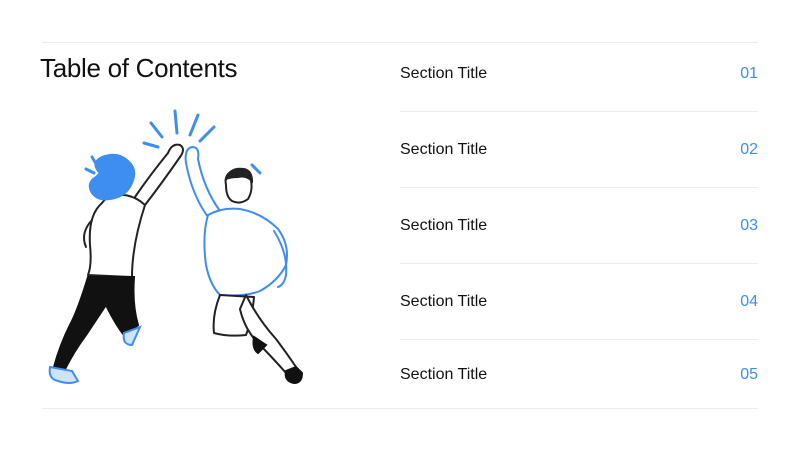 The height and width of the screenshot is (450, 800). What do you see at coordinates (749, 374) in the screenshot?
I see `toc-item-number: 05` at bounding box center [749, 374].